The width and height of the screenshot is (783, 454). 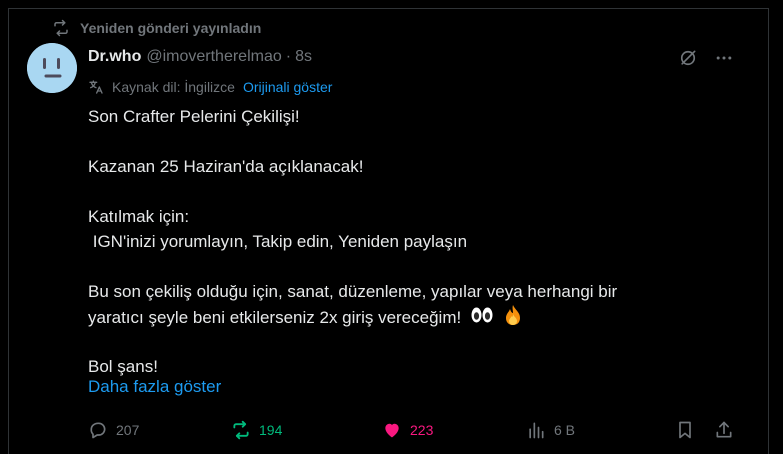 What do you see at coordinates (724, 58) in the screenshot?
I see `more-options-icon` at bounding box center [724, 58].